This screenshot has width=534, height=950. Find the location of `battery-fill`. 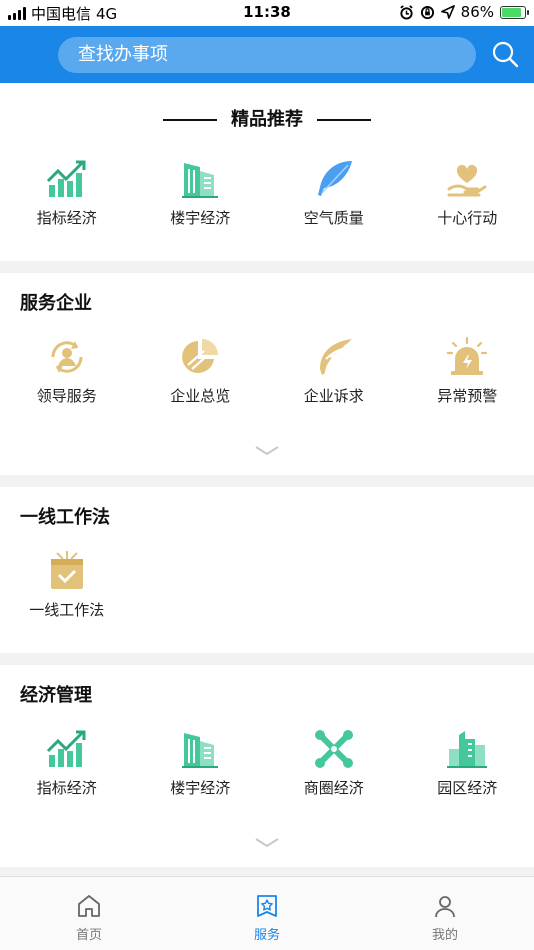

battery-fill is located at coordinates (511, 12).